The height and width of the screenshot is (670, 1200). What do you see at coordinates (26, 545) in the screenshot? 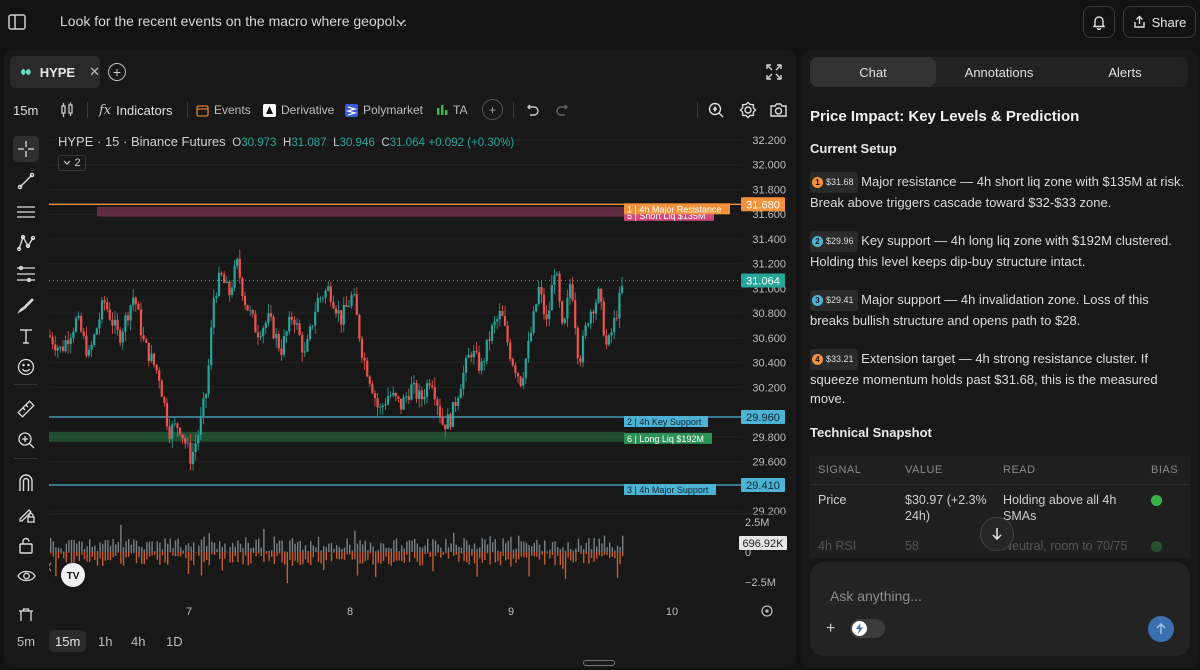
I see `lock-icon` at bounding box center [26, 545].